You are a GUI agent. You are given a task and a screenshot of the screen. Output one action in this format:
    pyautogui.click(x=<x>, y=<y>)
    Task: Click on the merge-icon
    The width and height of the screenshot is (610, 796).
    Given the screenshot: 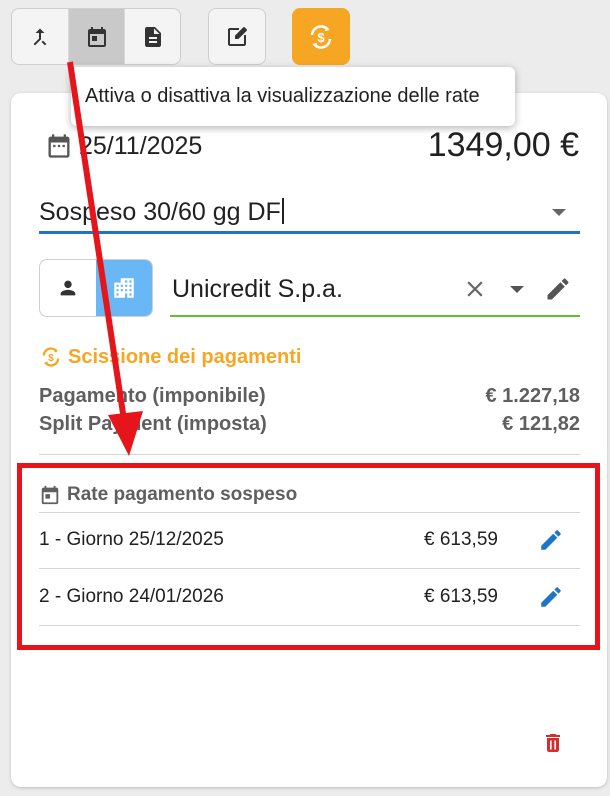 What is the action you would take?
    pyautogui.click(x=40, y=36)
    